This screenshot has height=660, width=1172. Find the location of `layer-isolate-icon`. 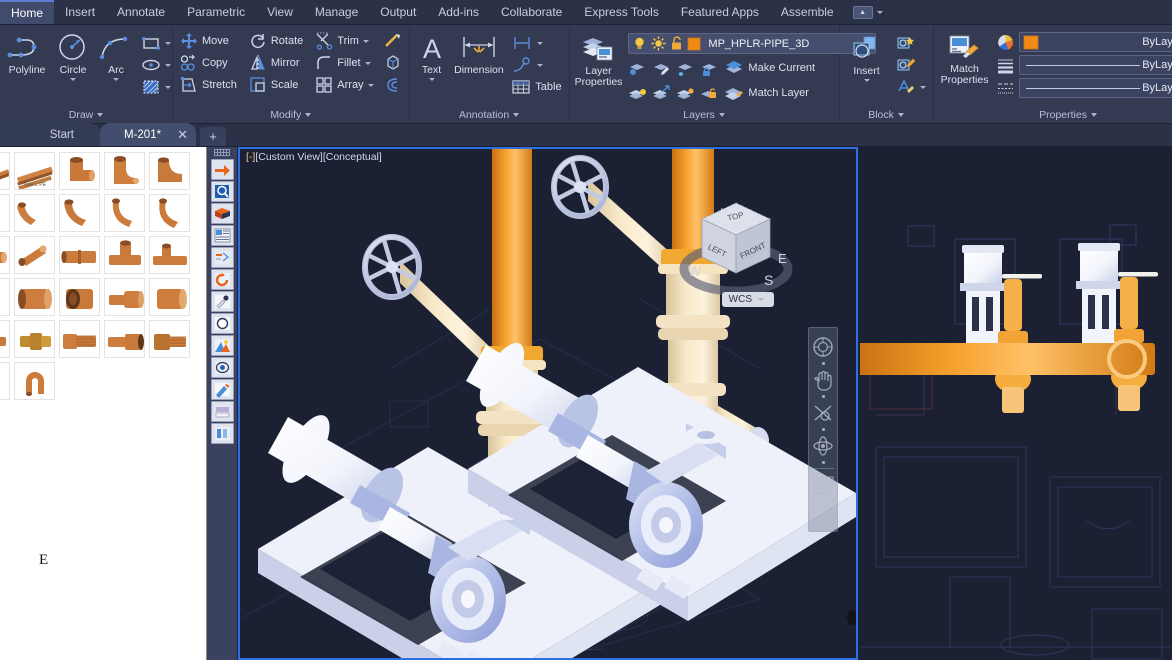

layer-isolate-icon is located at coordinates (637, 68).